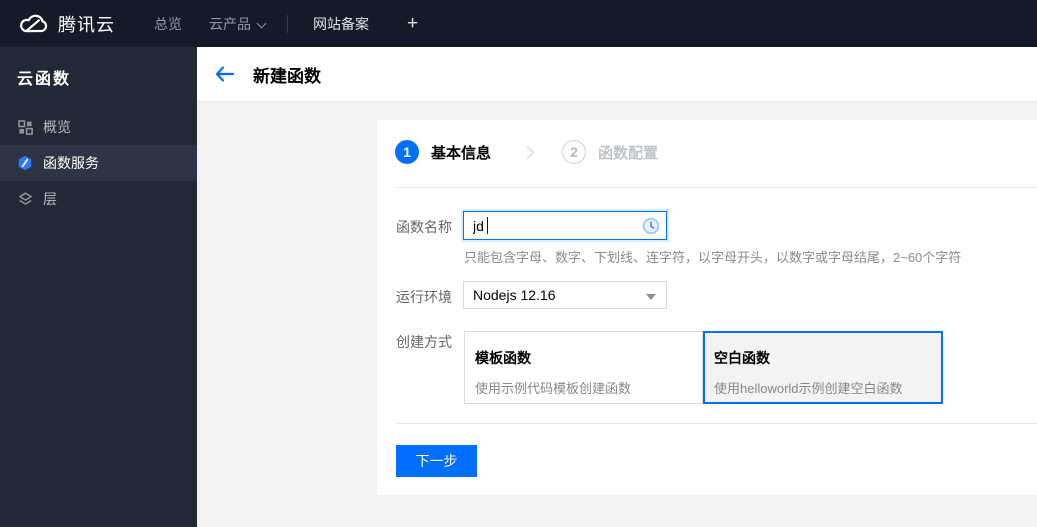  I want to click on sidebar-nav: 概览 函数服务 层, so click(98, 163).